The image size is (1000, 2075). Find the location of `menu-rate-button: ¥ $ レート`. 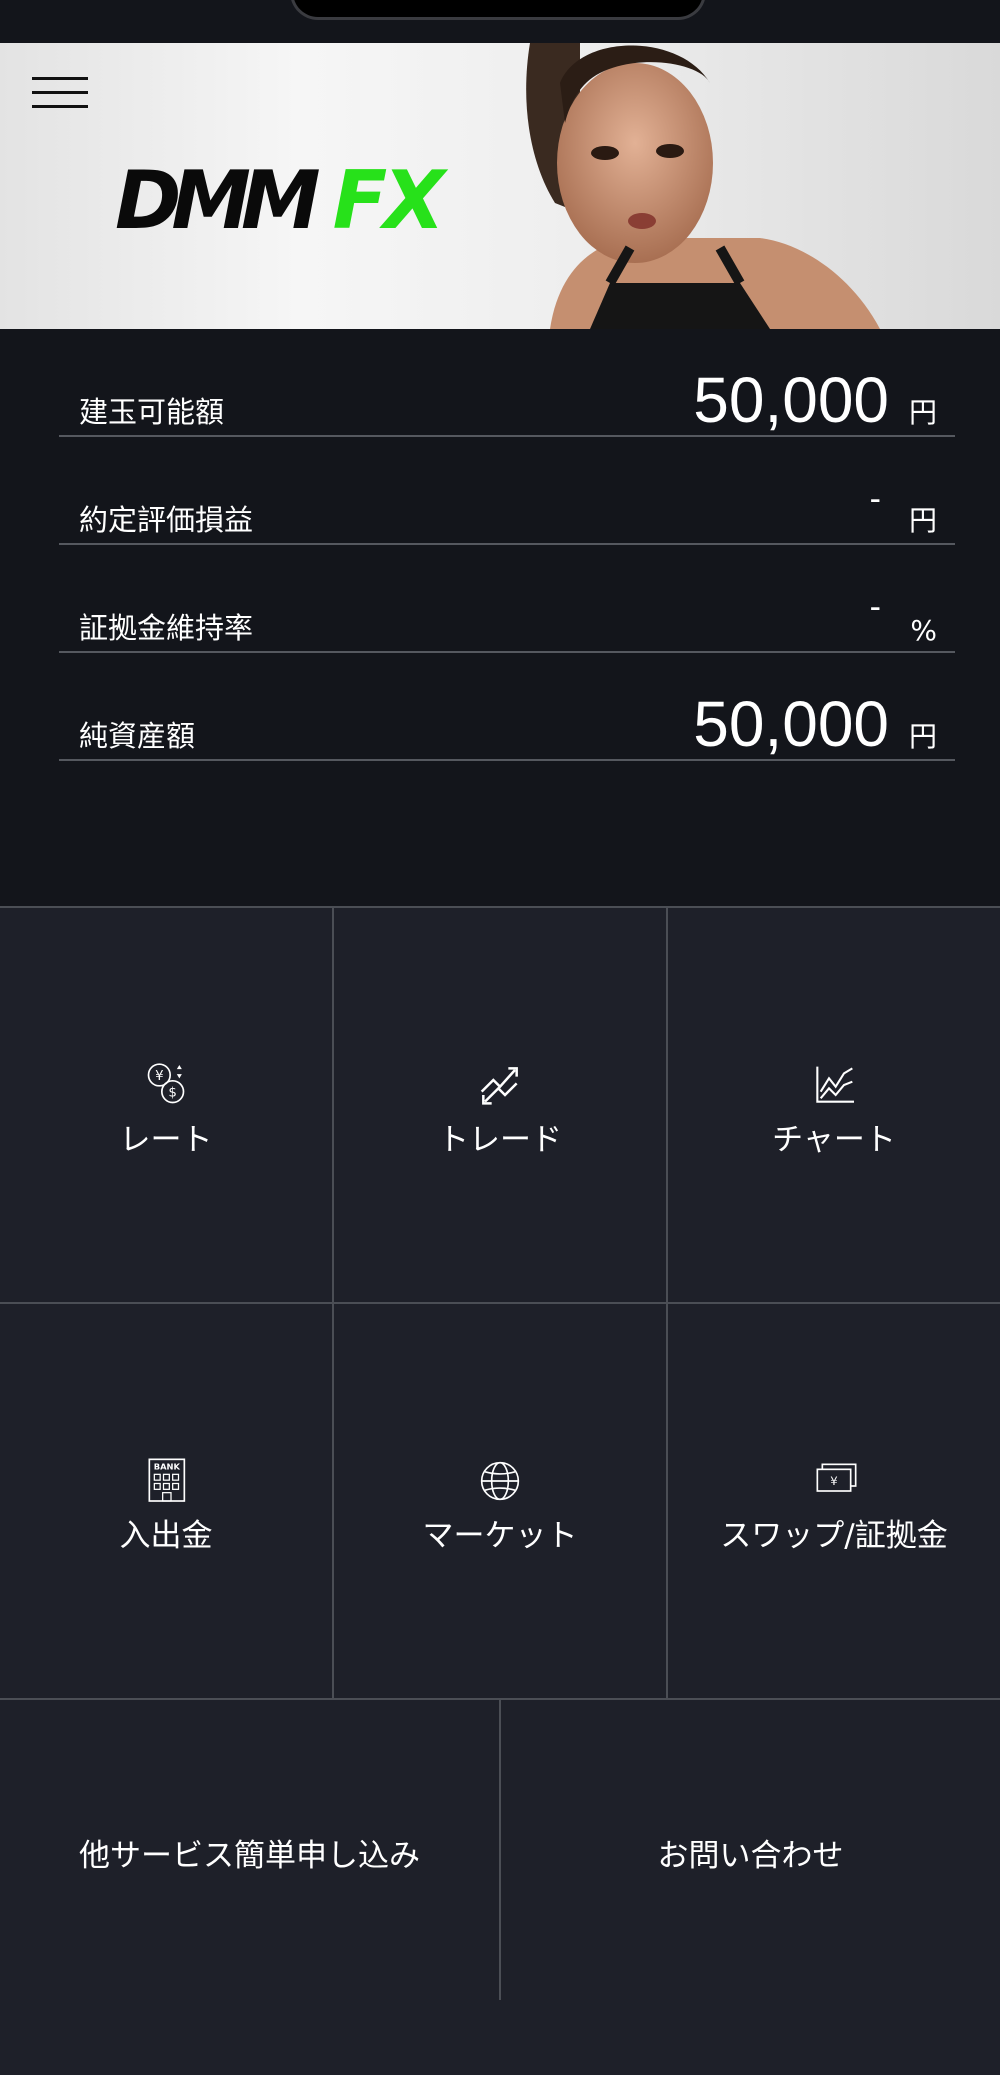

menu-rate-button: ¥ $ レート is located at coordinates (167, 1106).